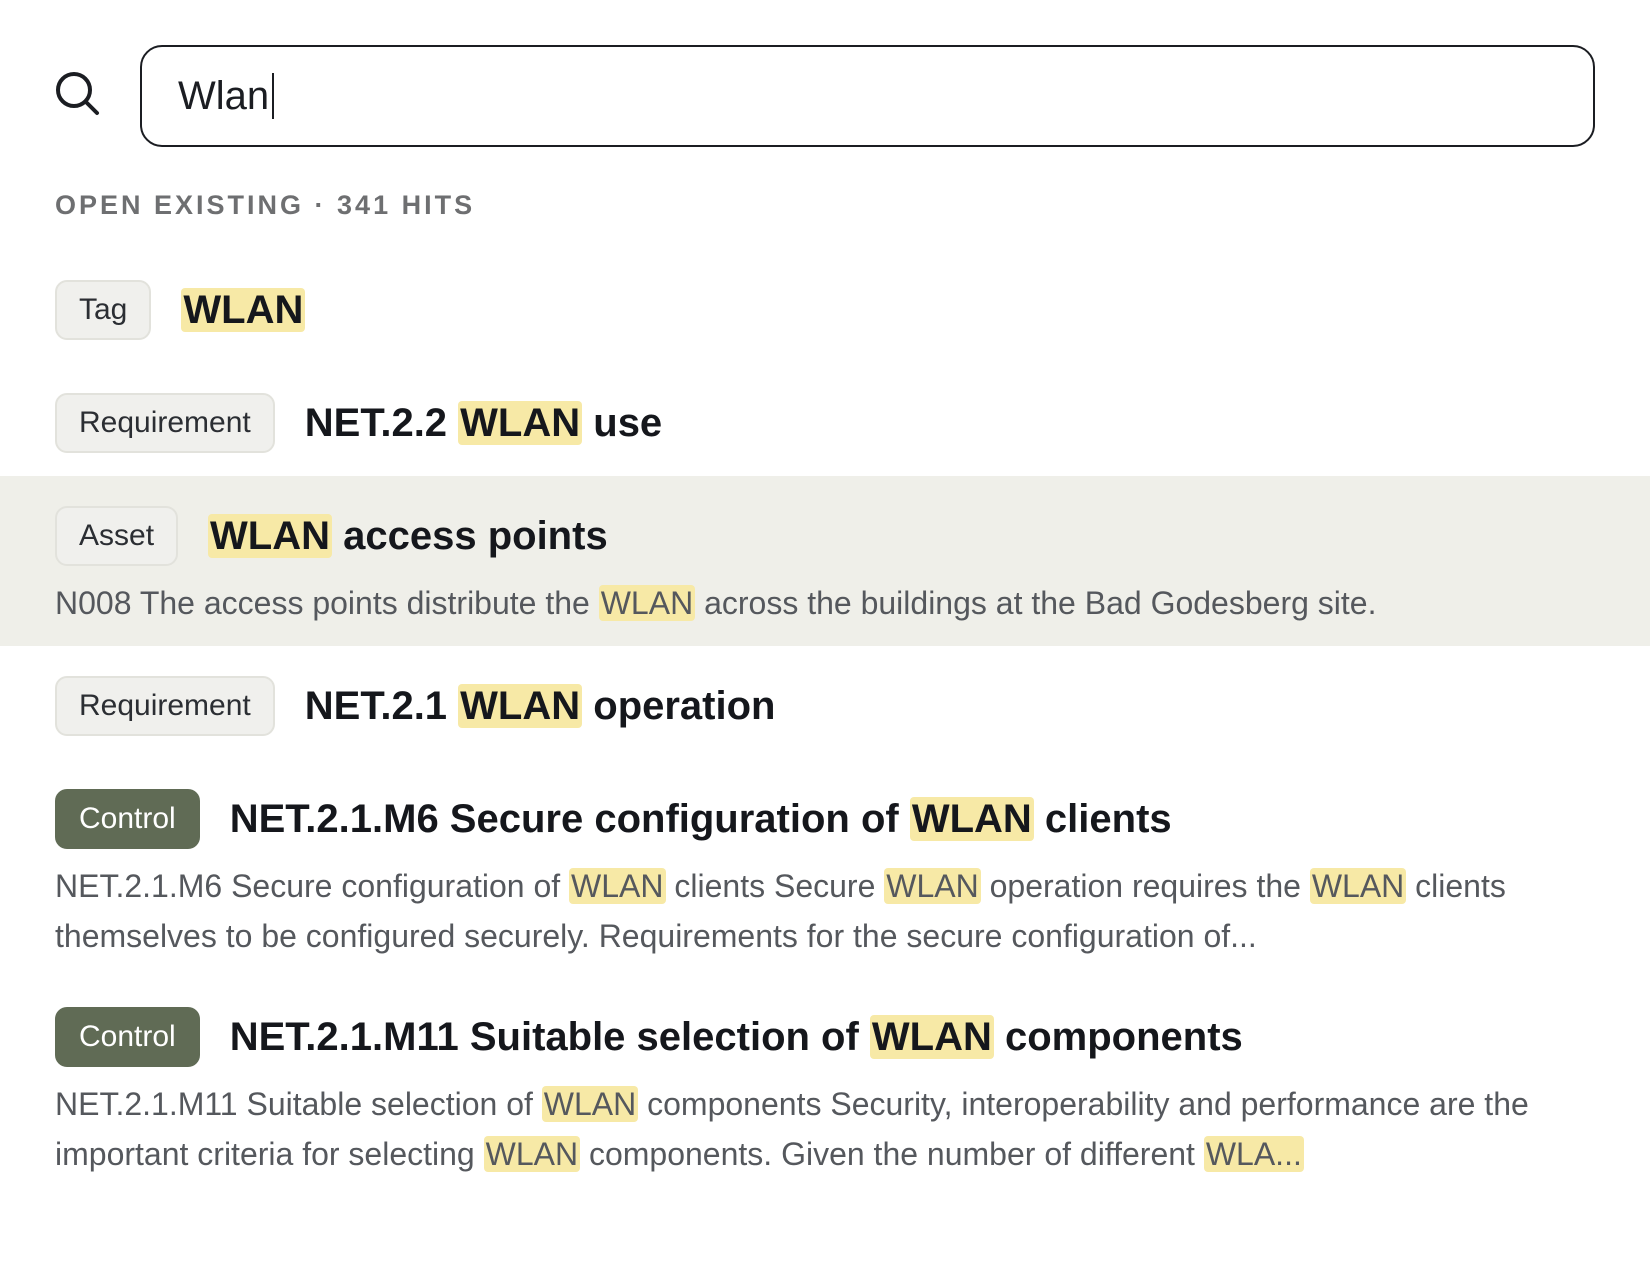 The image size is (1650, 1268). I want to click on search-icon, so click(78, 94).